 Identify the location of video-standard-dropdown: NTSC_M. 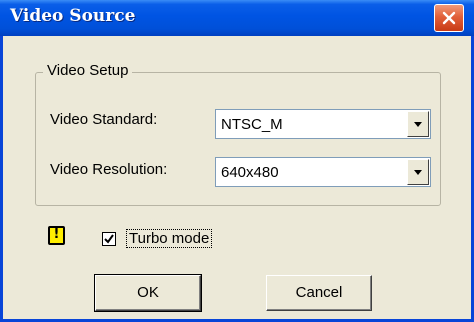
(323, 124).